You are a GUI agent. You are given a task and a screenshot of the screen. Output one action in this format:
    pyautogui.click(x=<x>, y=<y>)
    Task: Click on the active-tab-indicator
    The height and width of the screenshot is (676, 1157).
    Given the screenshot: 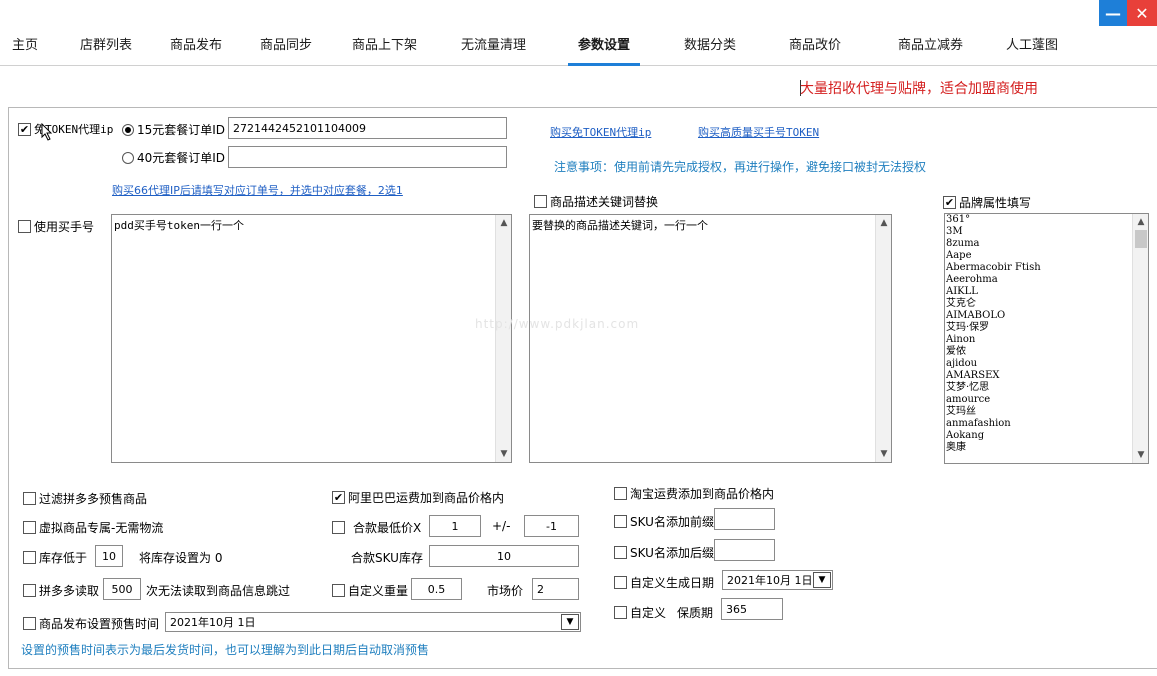 What is the action you would take?
    pyautogui.click(x=604, y=64)
    